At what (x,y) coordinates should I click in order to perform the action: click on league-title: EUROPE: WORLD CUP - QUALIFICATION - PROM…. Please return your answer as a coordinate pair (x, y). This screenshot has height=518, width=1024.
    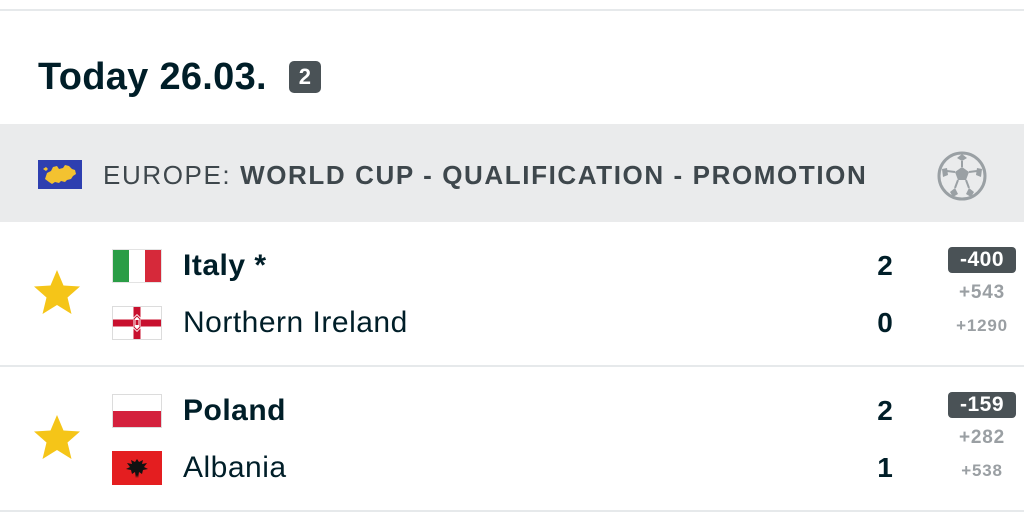
    Looking at the image, I should click on (485, 175).